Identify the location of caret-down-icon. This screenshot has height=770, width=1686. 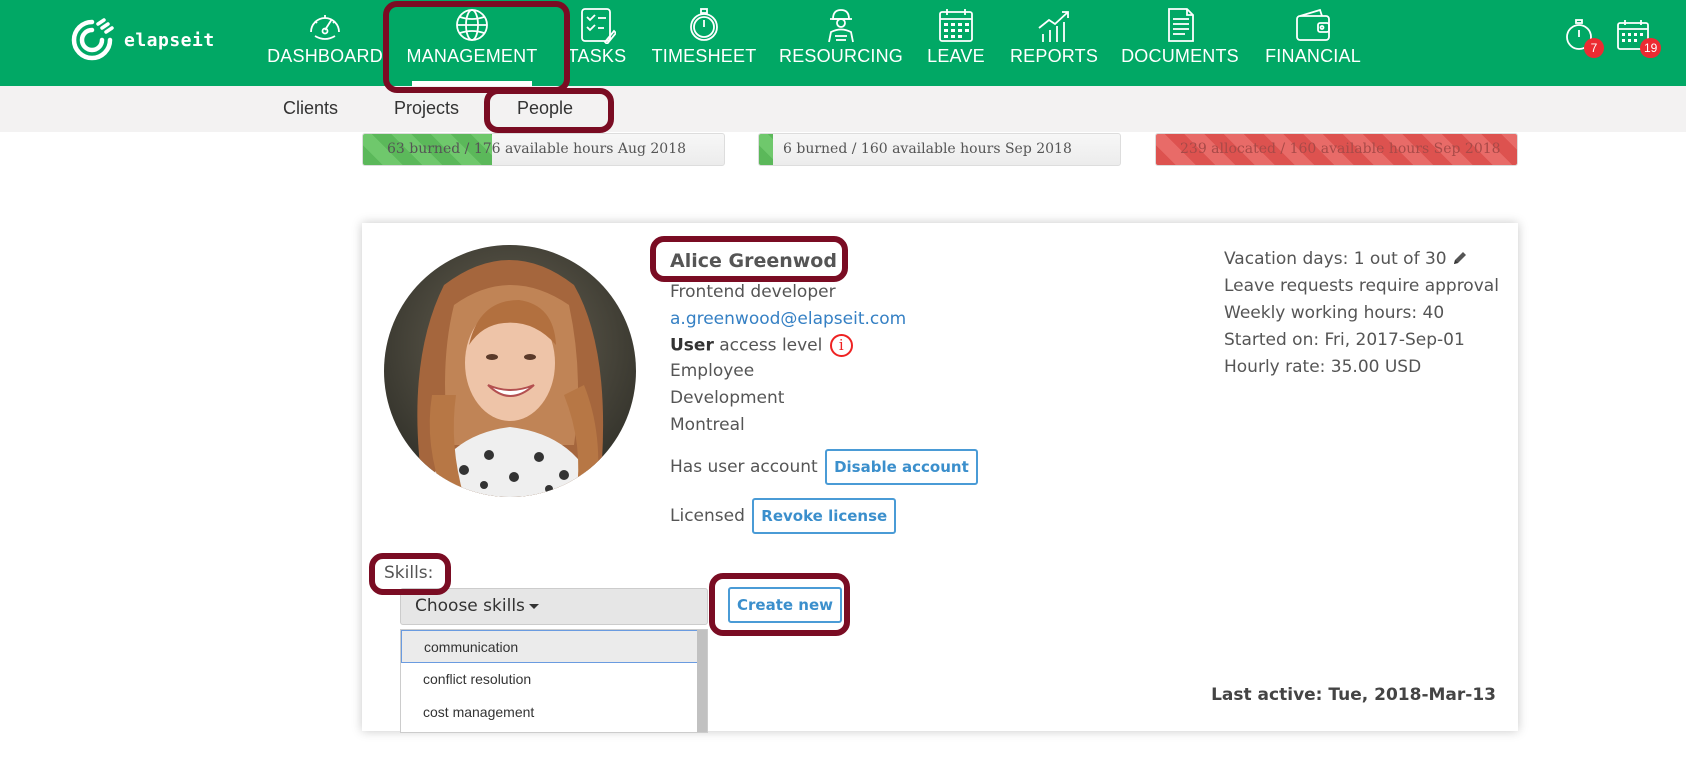
(533, 606).